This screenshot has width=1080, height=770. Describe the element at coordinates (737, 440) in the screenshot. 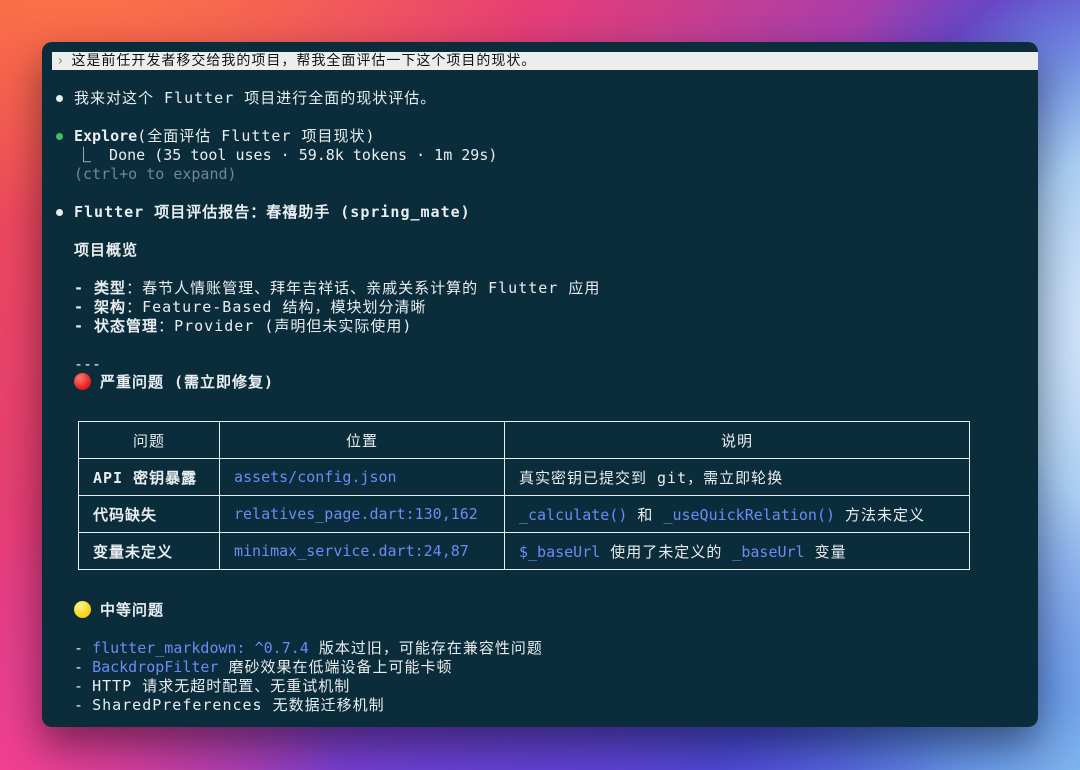

I see `column-header: 说明` at that location.